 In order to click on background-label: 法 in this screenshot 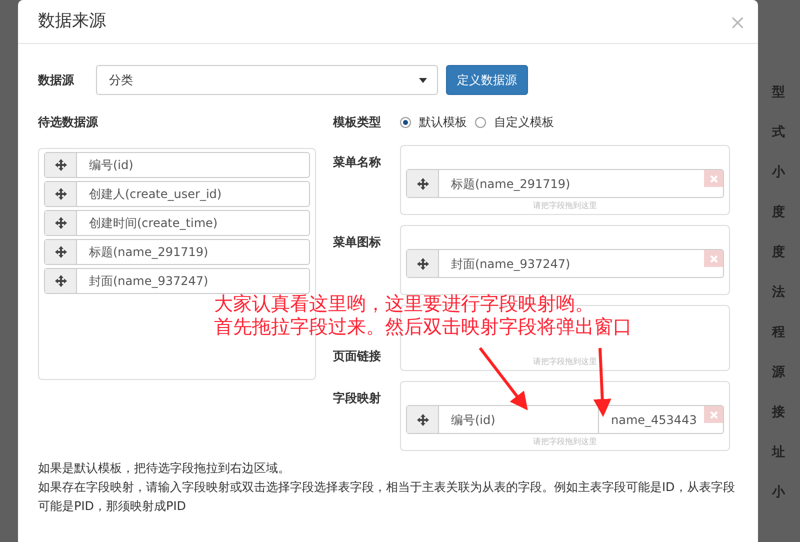, I will do `click(779, 293)`.